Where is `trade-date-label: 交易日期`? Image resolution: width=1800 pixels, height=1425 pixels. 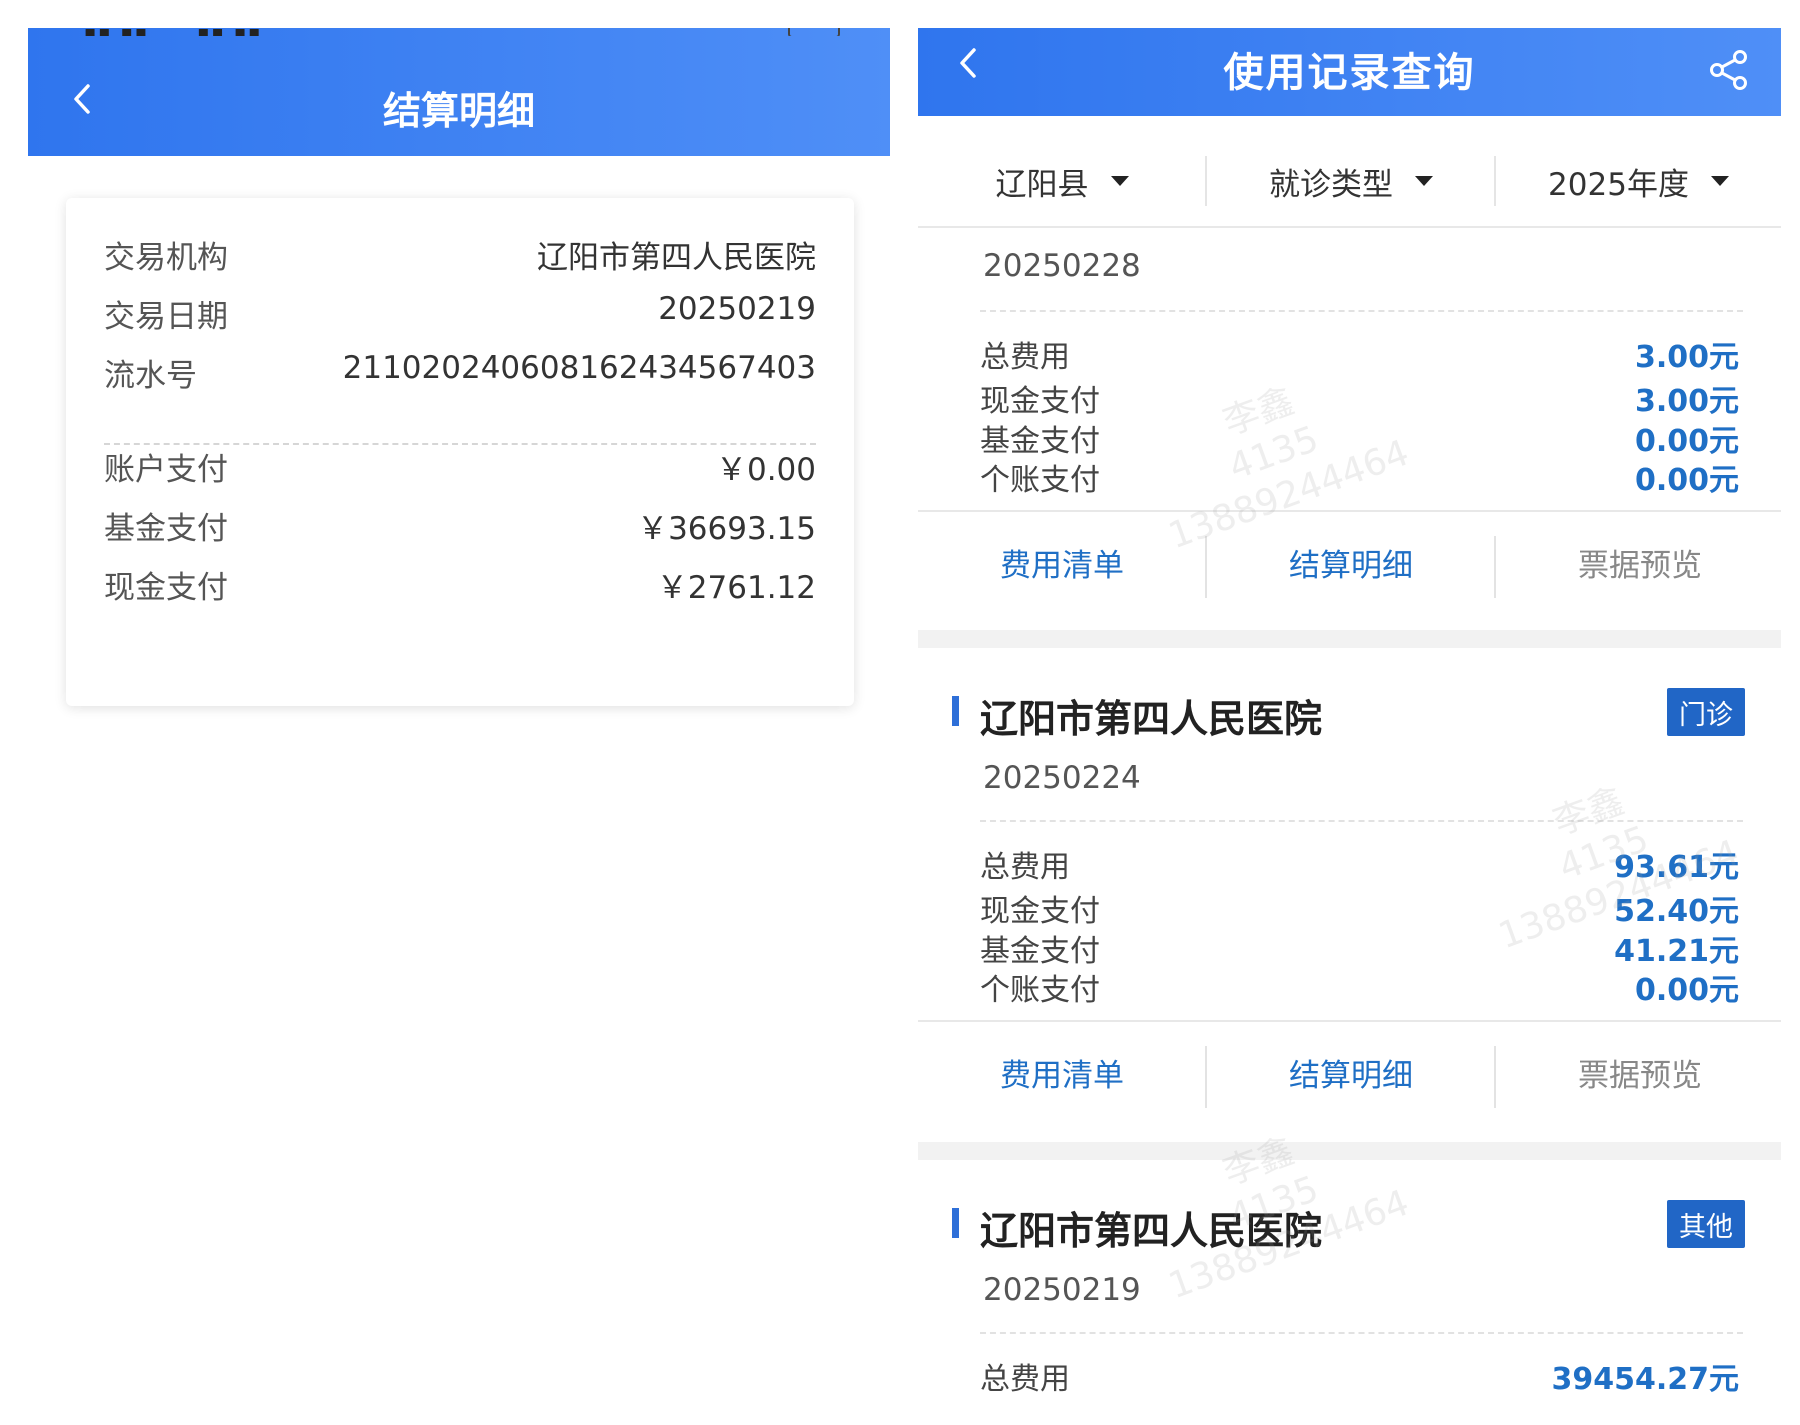
trade-date-label: 交易日期 is located at coordinates (166, 317).